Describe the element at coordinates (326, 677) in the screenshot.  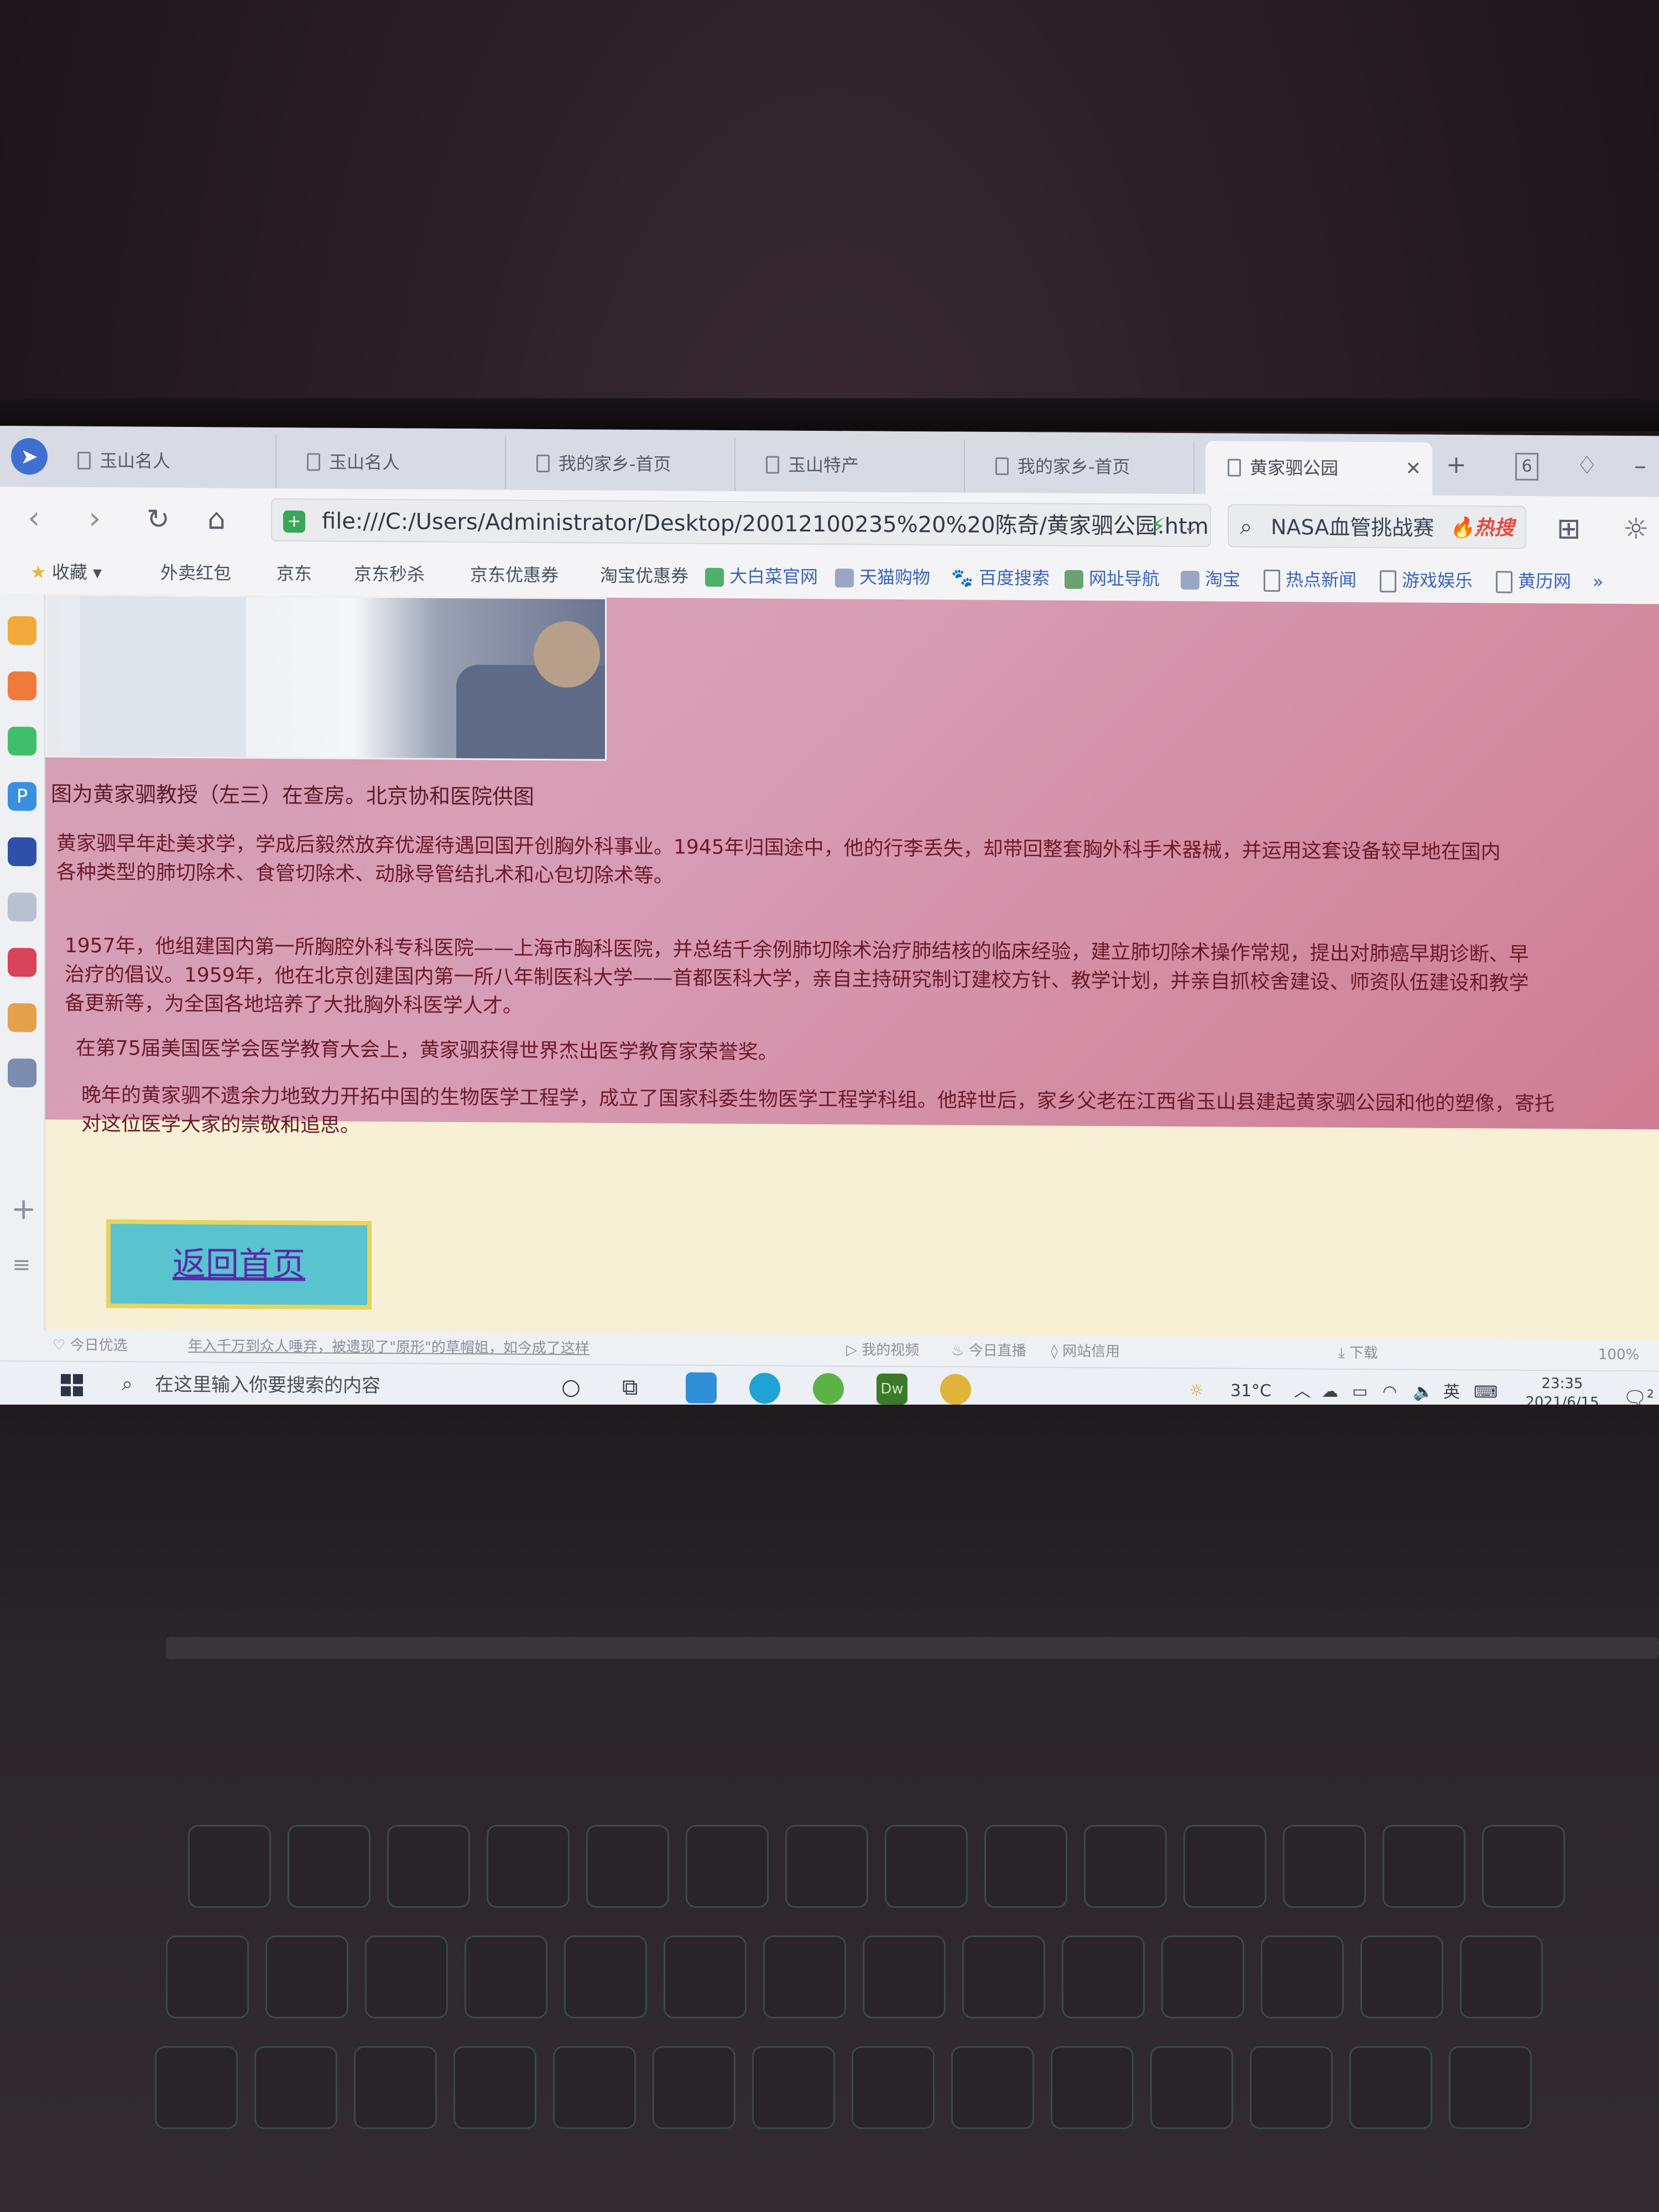
I see `ward-round-photo` at that location.